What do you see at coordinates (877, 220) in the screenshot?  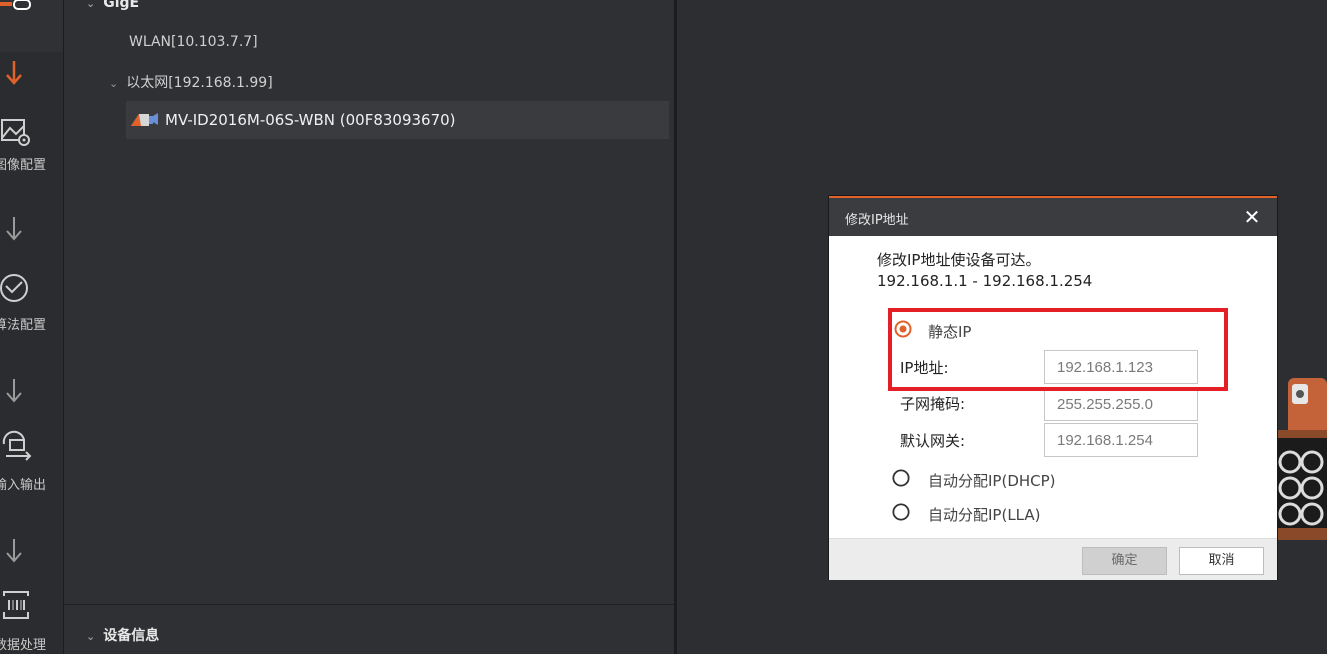 I see `dialog-title: 修改IP地址` at bounding box center [877, 220].